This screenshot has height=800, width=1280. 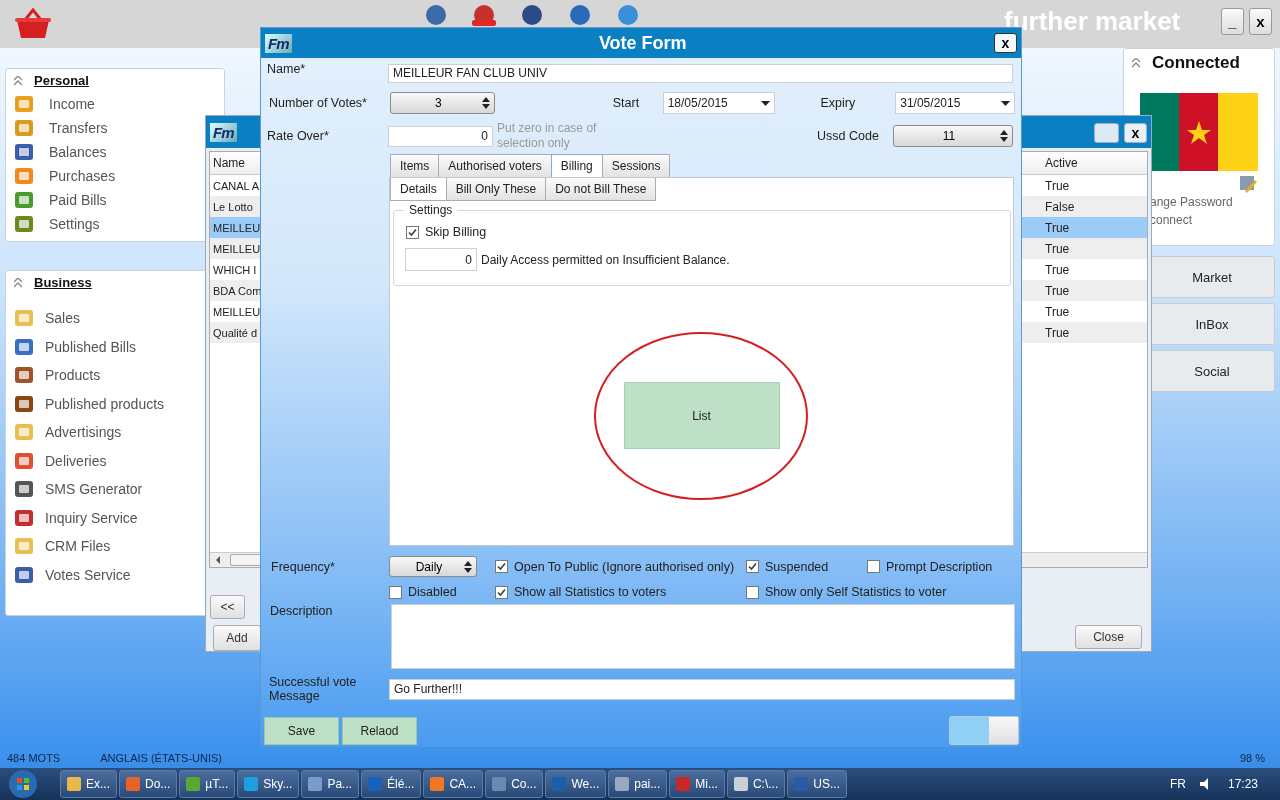 I want to click on ussd-spinner: 11, so click(x=953, y=136).